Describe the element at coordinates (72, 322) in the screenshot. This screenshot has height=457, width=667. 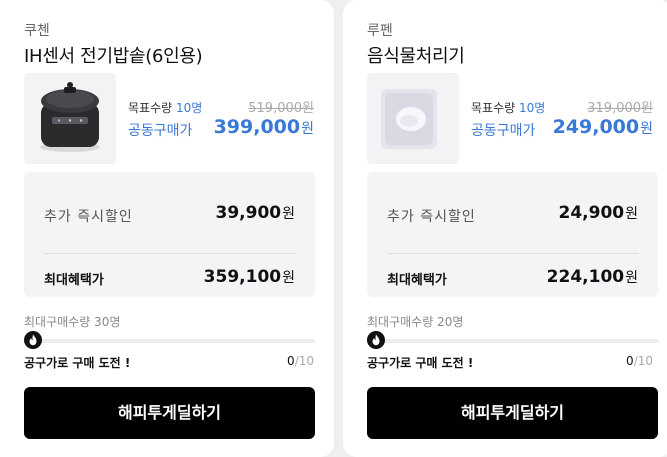
I see `max-purchase-text: 최대구매수량 30명` at that location.